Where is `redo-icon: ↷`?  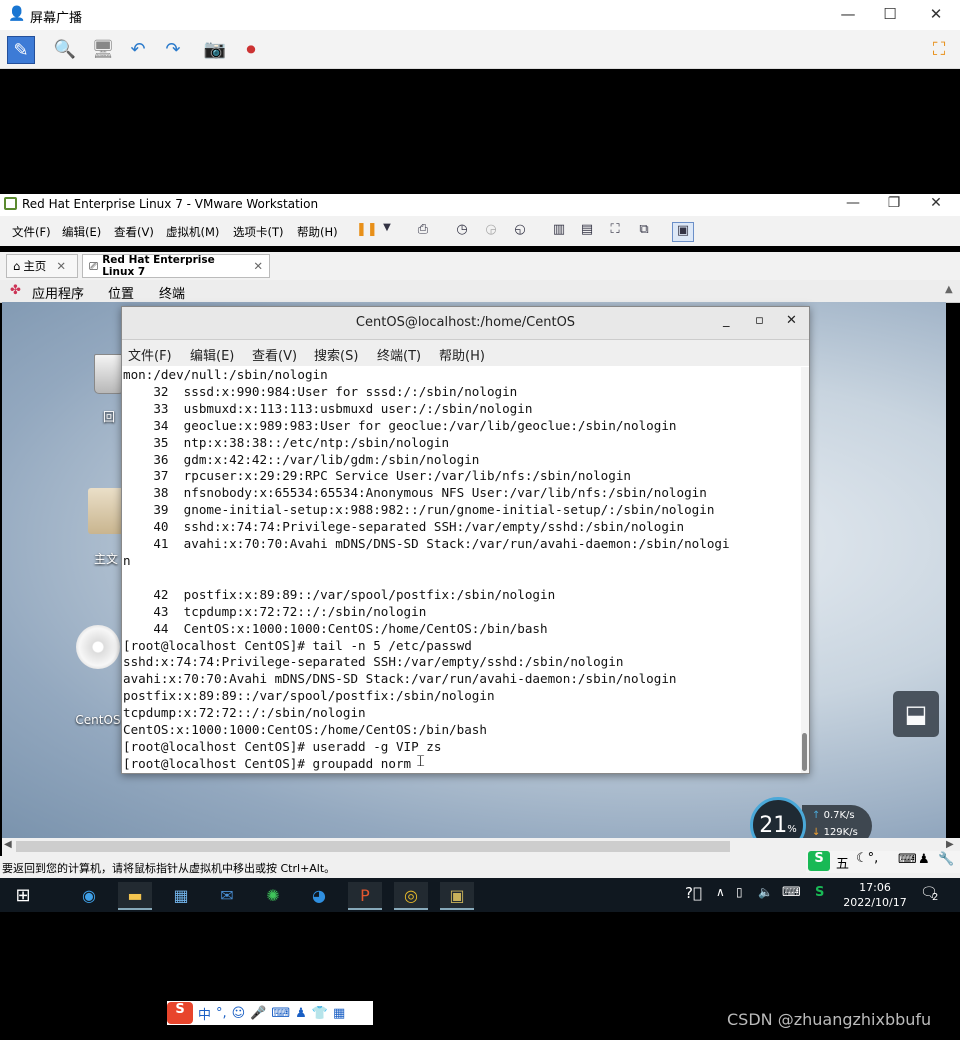 redo-icon: ↷ is located at coordinates (173, 49).